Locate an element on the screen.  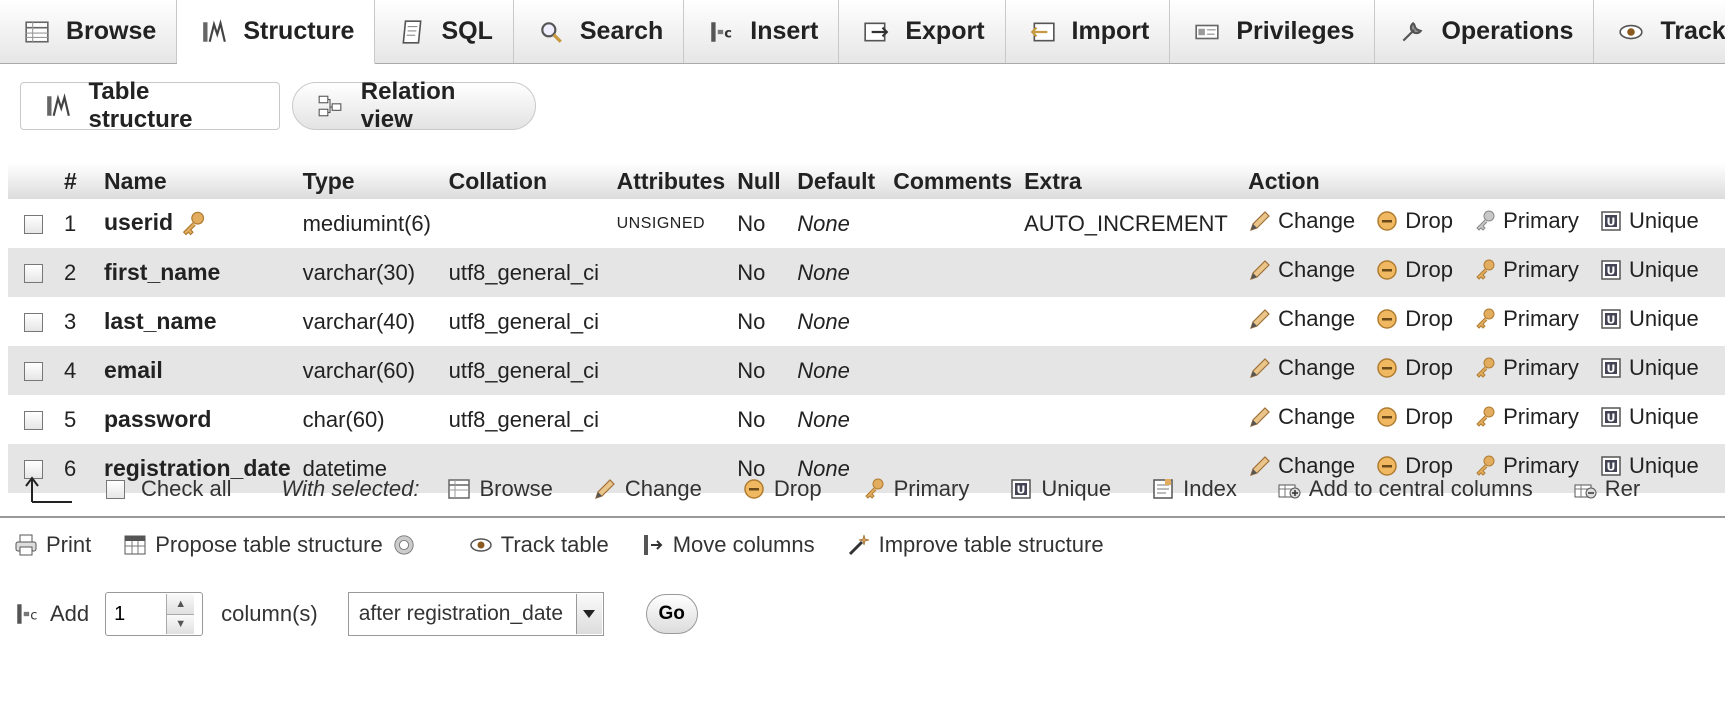
go-button: Go is located at coordinates (671, 614).